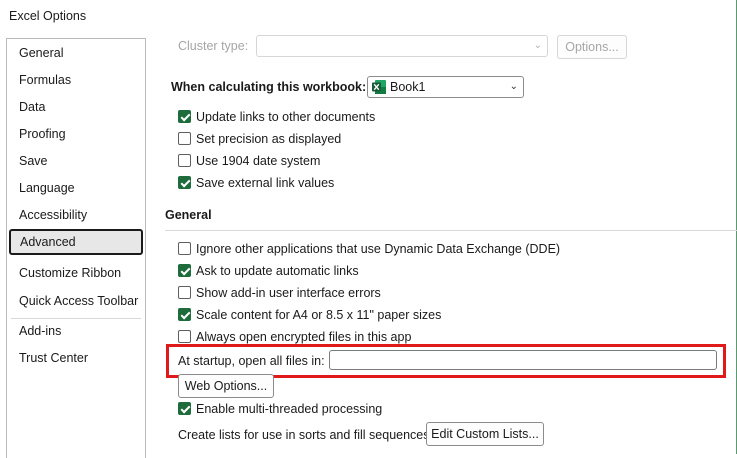 Image resolution: width=737 pixels, height=458 pixels. I want to click on multithreaded-label: Enable multi-threaded processing, so click(289, 409).